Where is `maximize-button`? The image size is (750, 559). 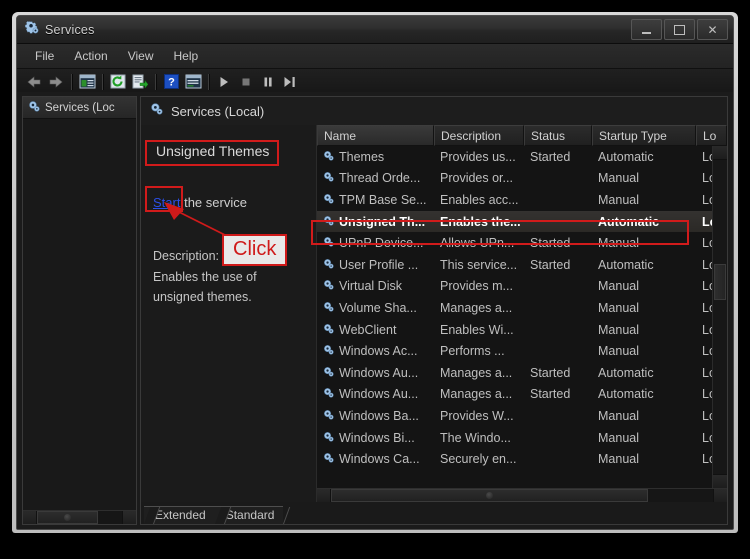 maximize-button is located at coordinates (679, 29).